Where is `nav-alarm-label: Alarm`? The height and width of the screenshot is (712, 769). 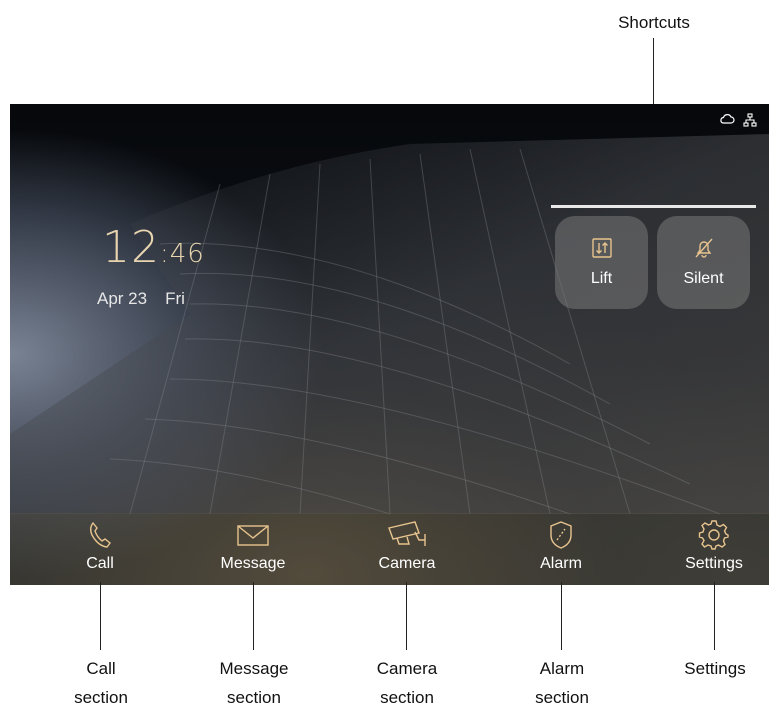
nav-alarm-label: Alarm is located at coordinates (561, 563).